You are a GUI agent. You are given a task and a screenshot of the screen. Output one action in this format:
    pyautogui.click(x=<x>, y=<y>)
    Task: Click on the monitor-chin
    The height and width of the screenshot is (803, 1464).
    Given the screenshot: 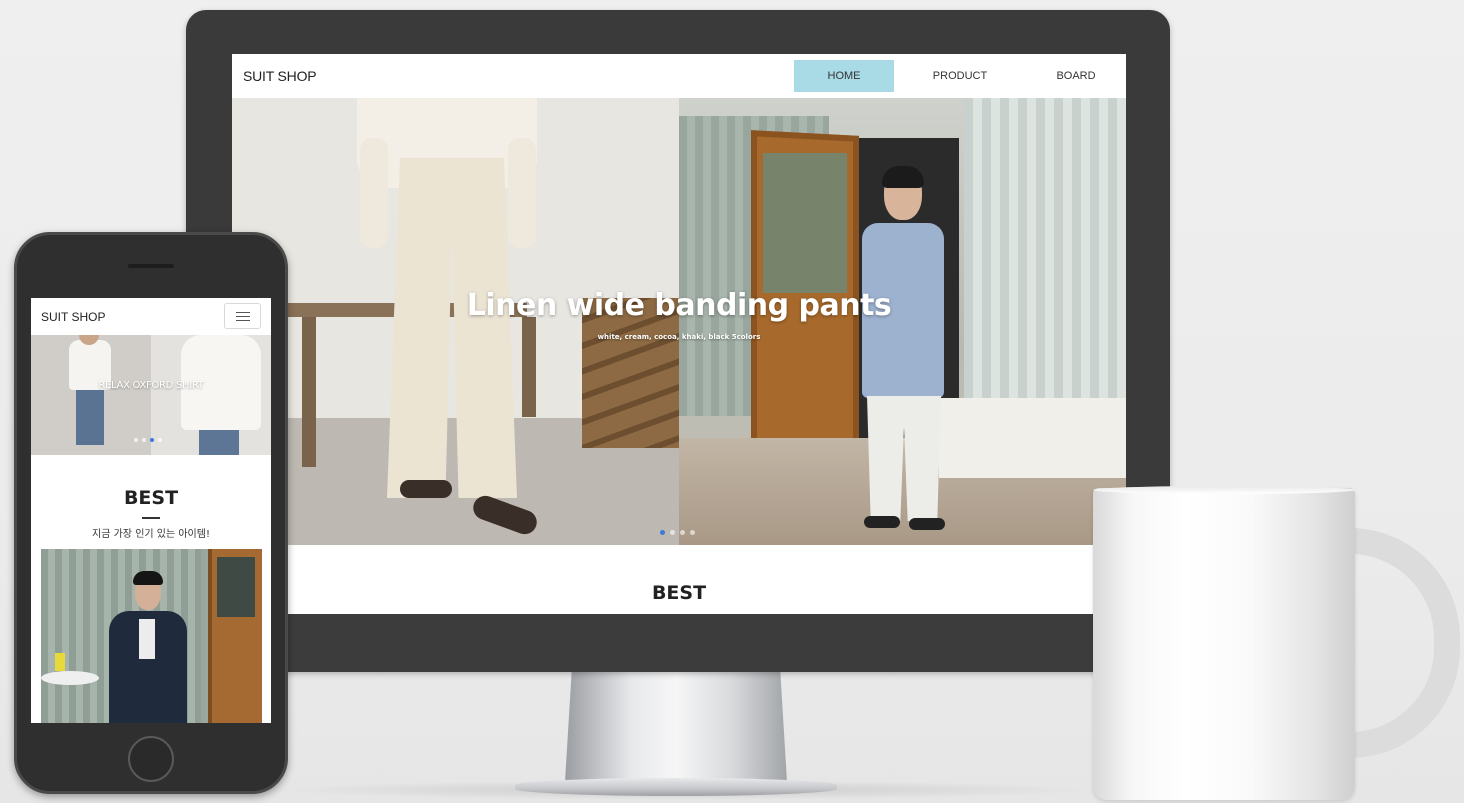 What is the action you would take?
    pyautogui.click(x=678, y=642)
    